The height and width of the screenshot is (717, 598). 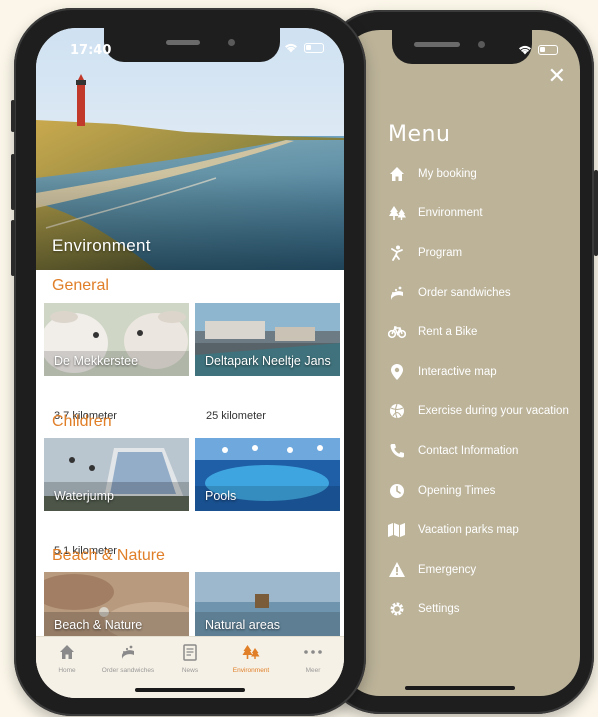 What do you see at coordinates (447, 173) in the screenshot?
I see `menu-item-label: My booking` at bounding box center [447, 173].